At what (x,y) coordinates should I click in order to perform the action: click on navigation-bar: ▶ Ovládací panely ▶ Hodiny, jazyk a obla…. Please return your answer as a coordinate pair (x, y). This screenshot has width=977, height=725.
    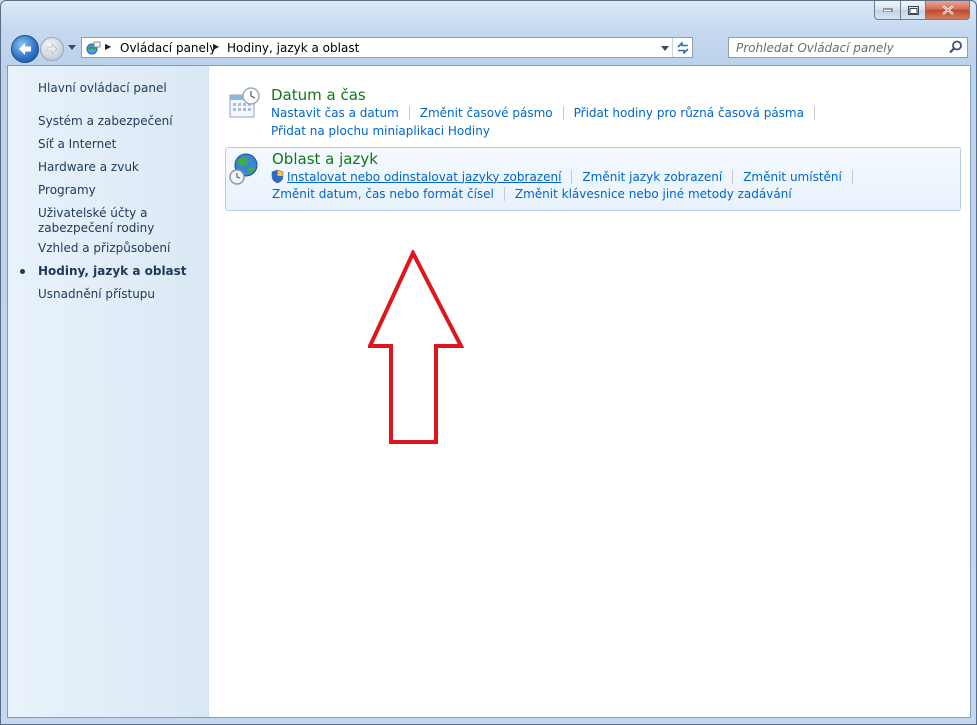
    Looking at the image, I should click on (488, 48).